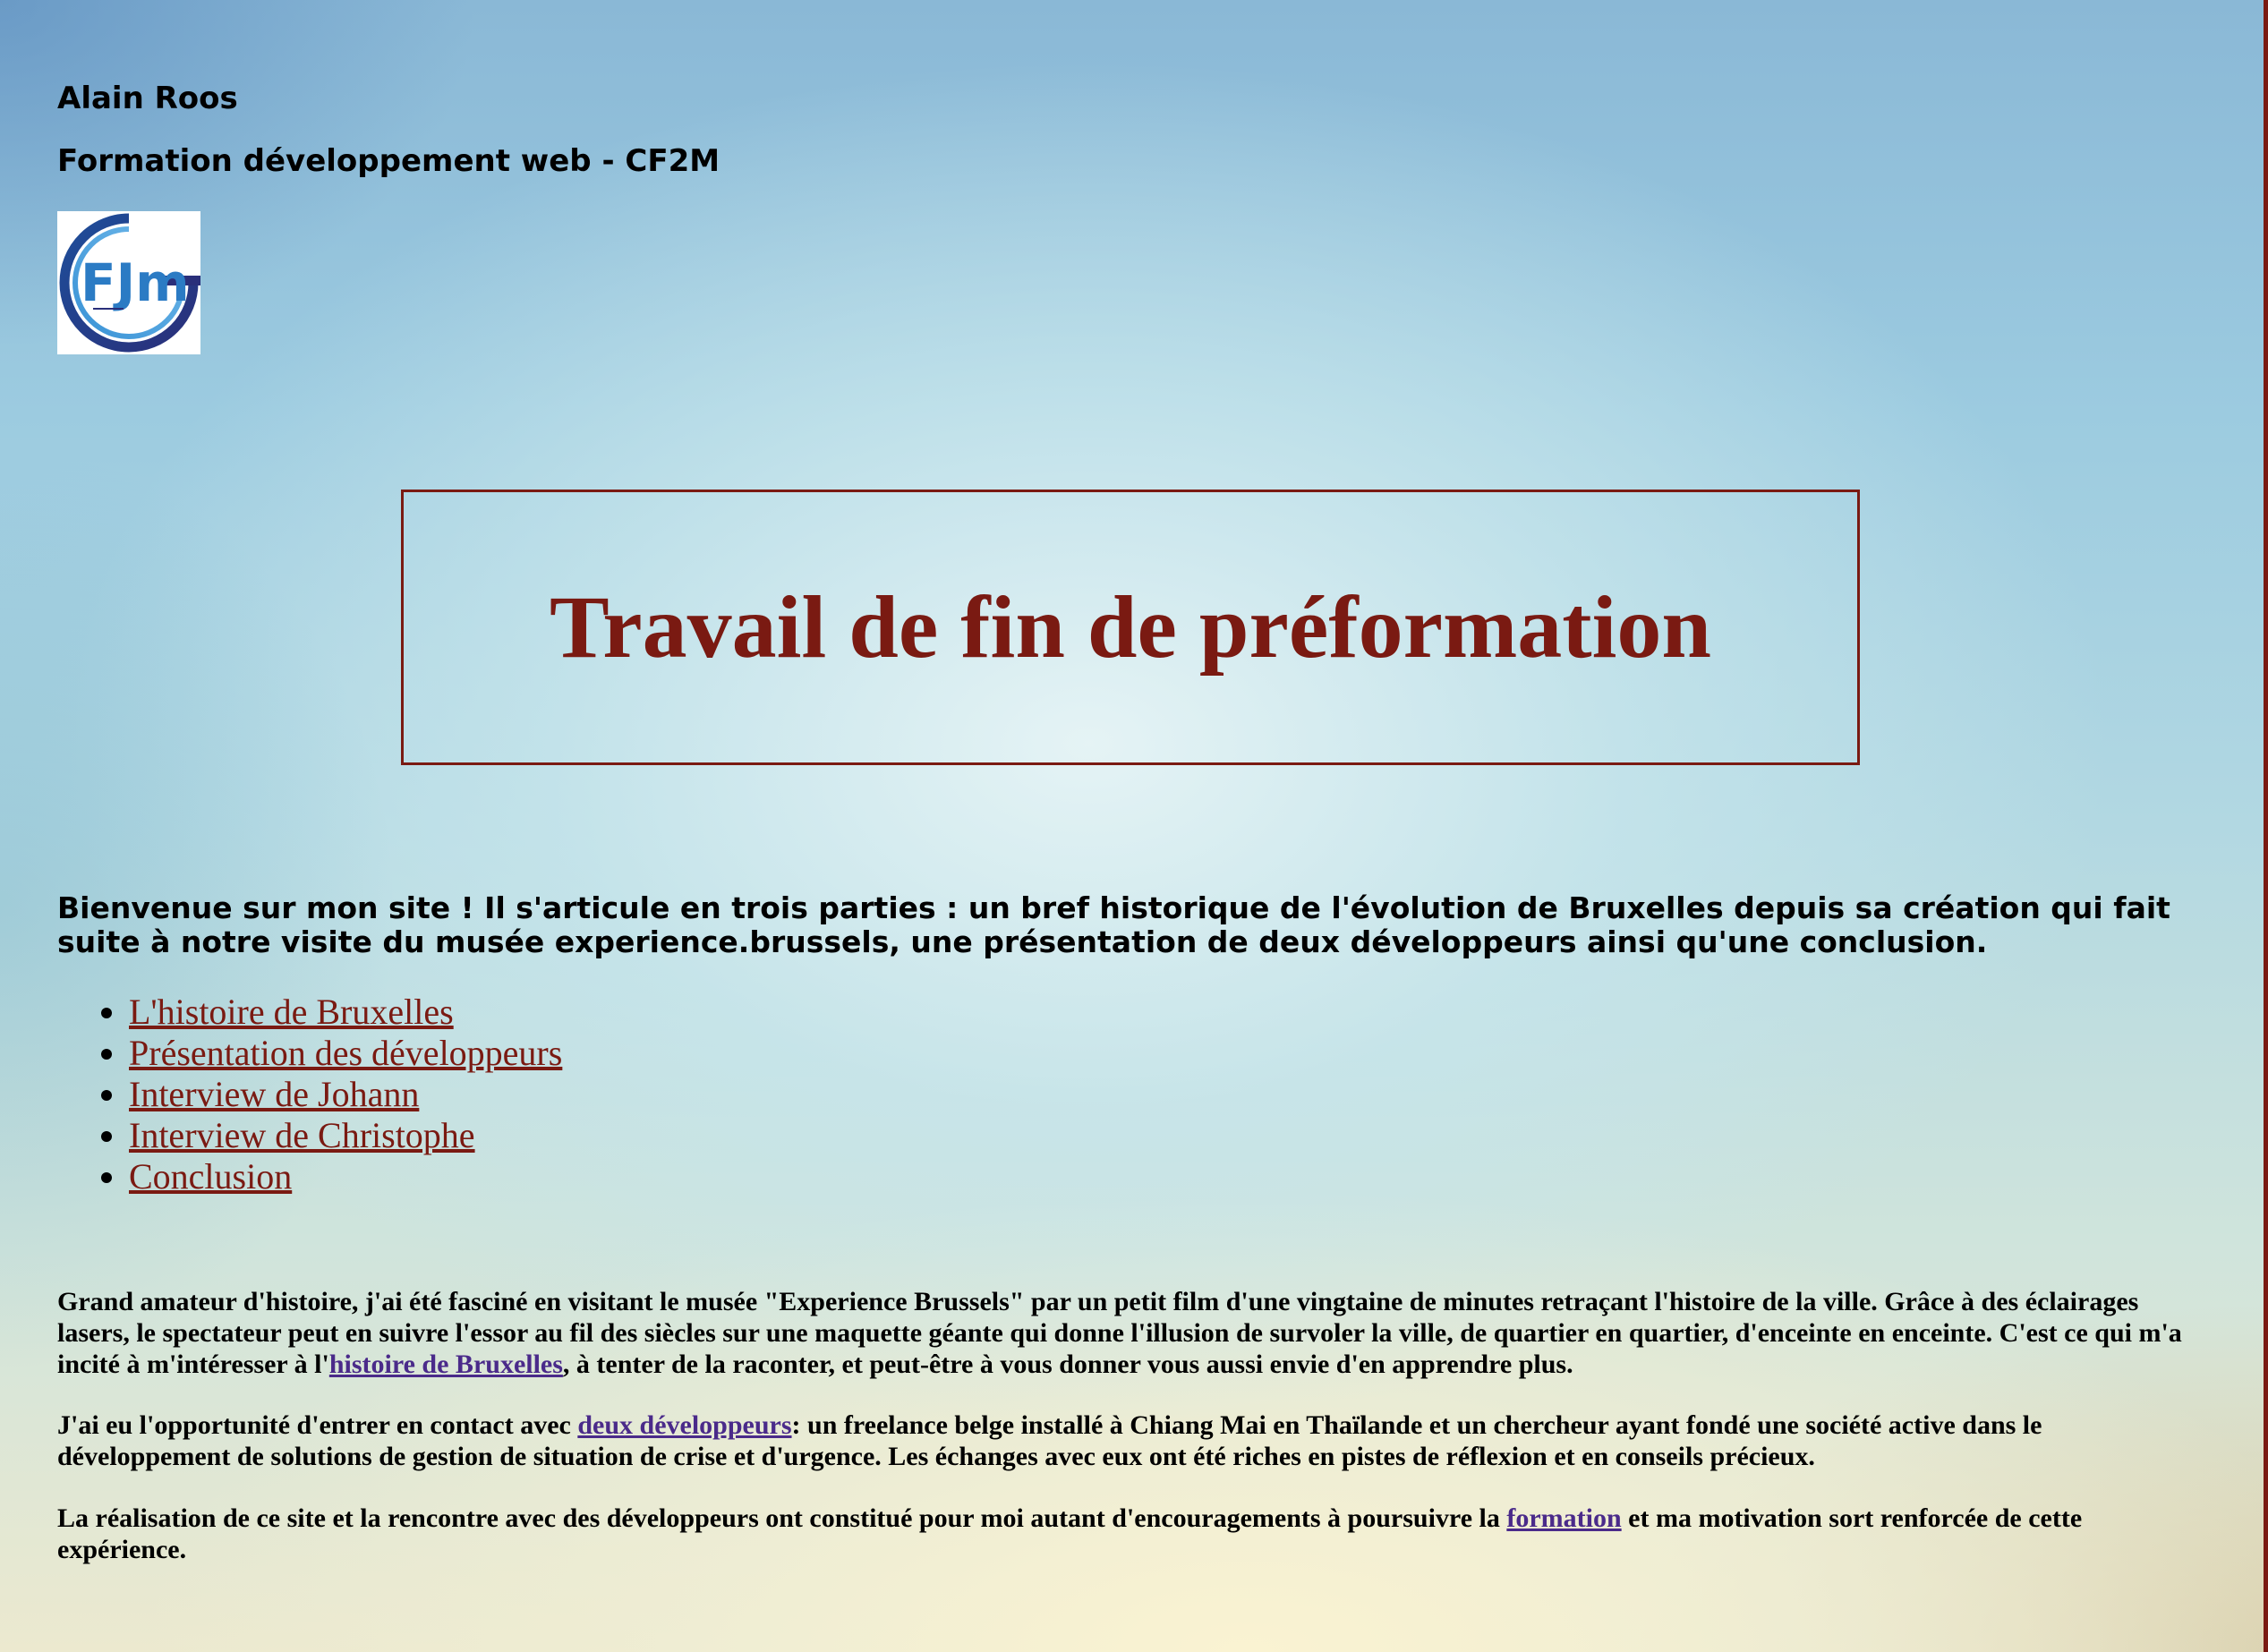  I want to click on link-presentation-developpeurs: Présentation des développeurs, so click(346, 1053).